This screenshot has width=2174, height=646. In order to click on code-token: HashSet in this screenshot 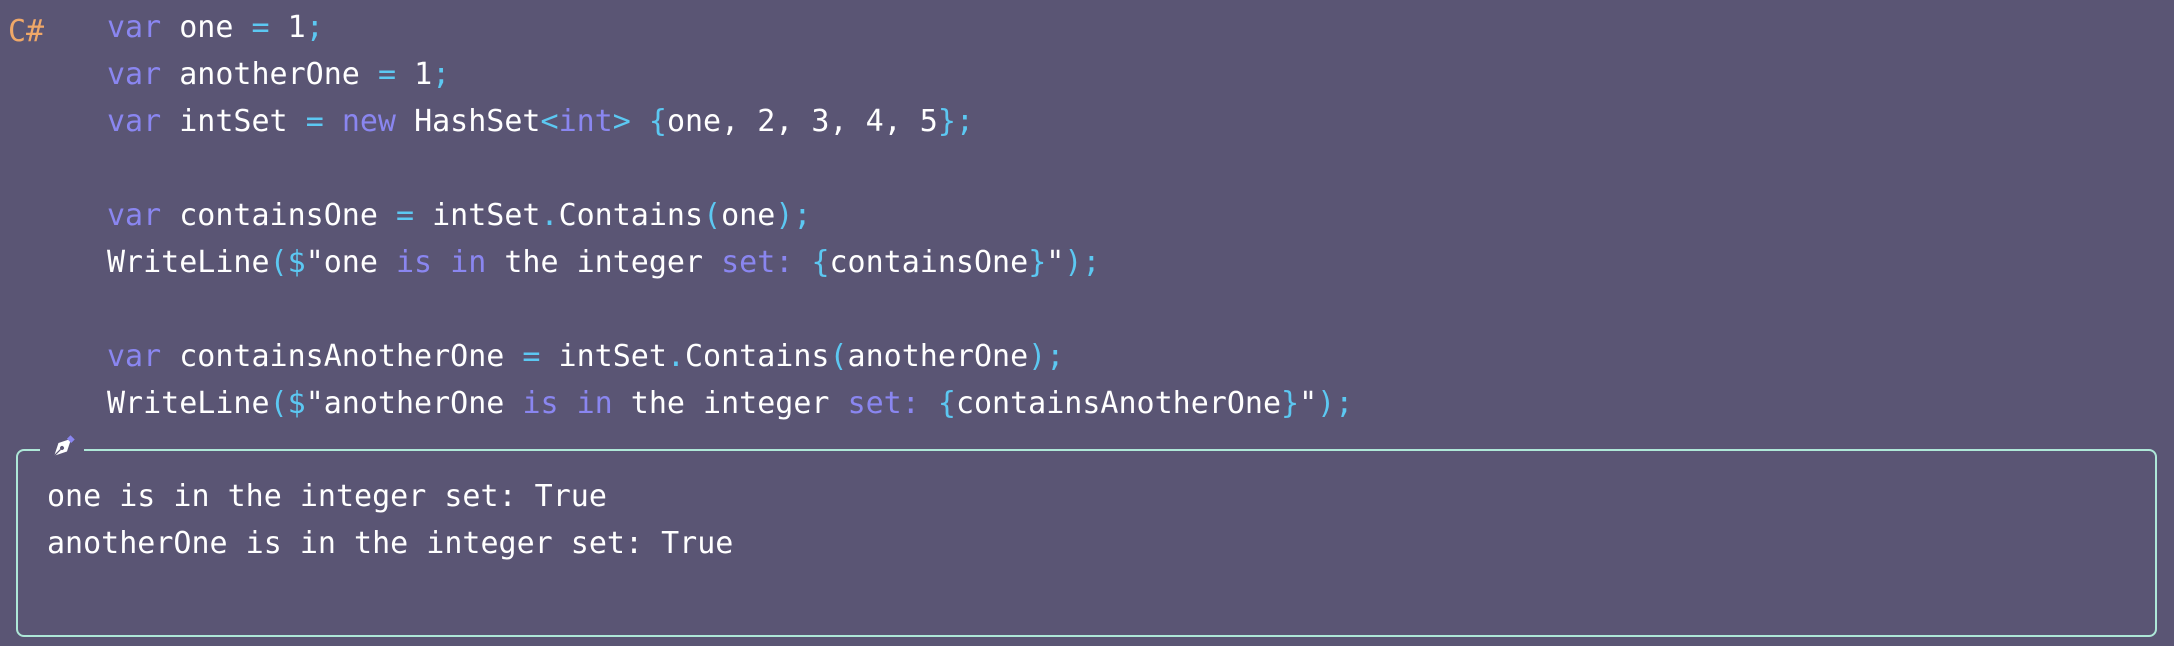, I will do `click(477, 121)`.